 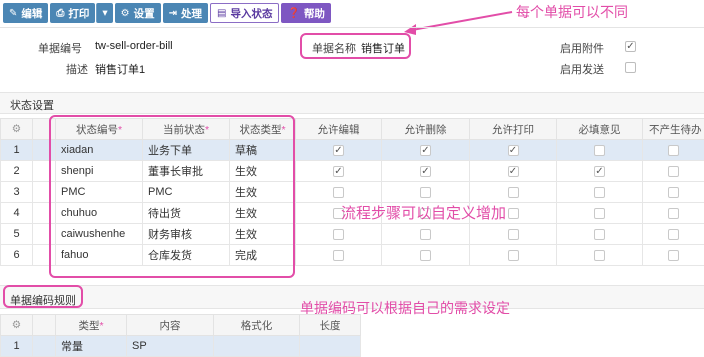 I want to click on bill-name-label: 单据名称, so click(x=334, y=48).